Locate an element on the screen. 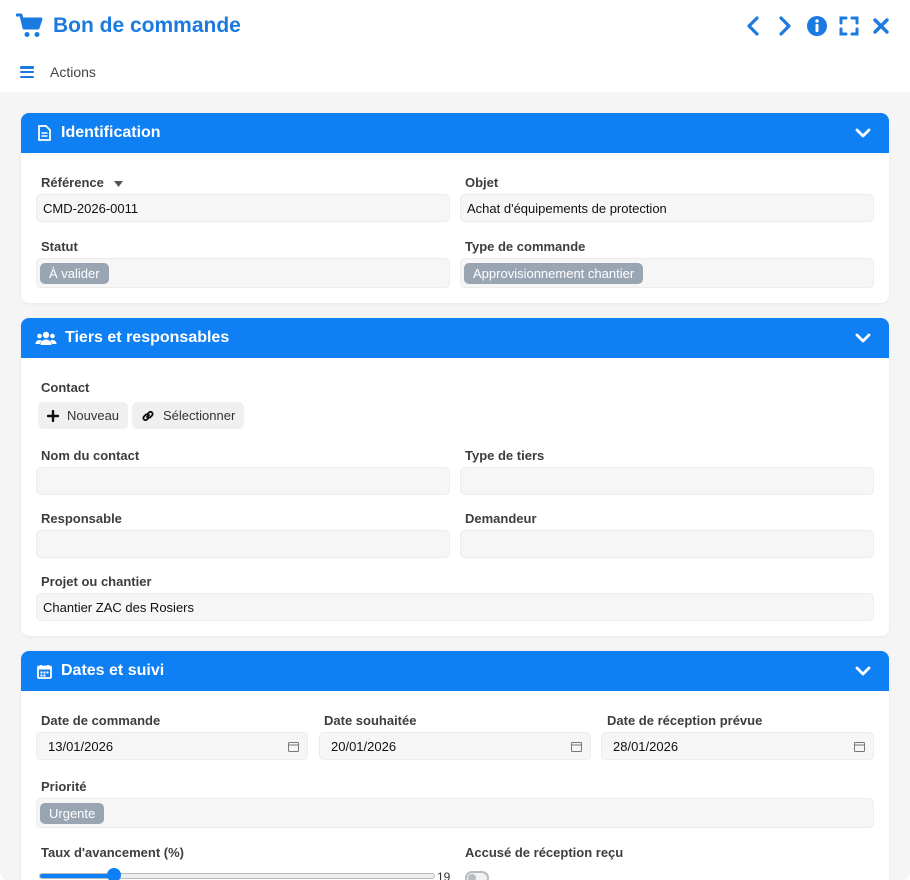 The width and height of the screenshot is (910, 880). avancement-slider-fill is located at coordinates (78, 876).